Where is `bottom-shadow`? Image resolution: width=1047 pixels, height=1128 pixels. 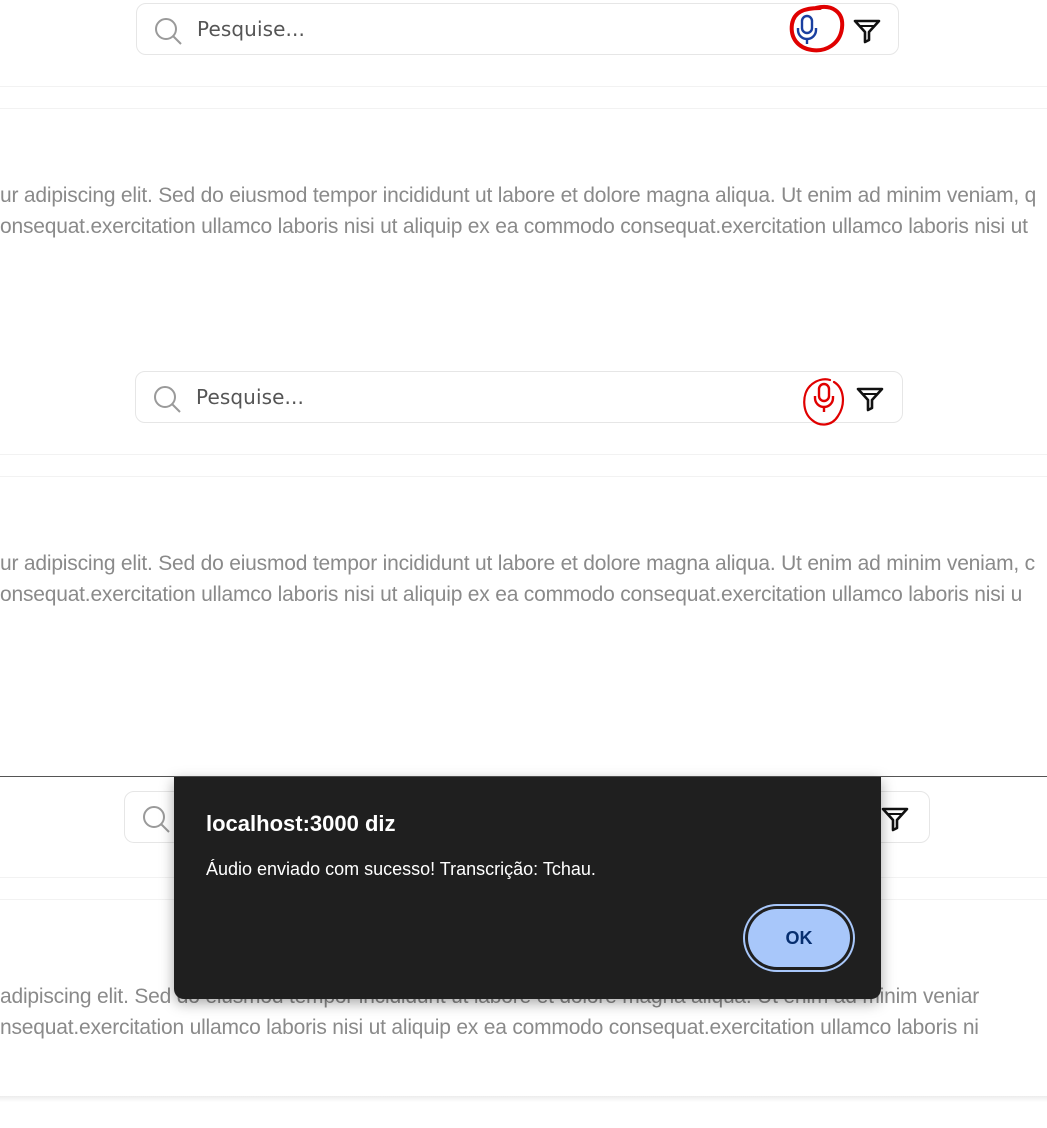
bottom-shadow is located at coordinates (523, 1099).